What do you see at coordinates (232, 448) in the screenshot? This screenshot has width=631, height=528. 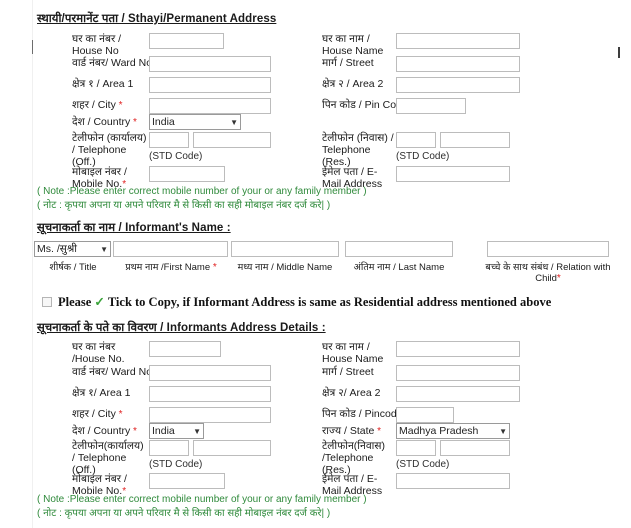 I see `input-informant-telephone-off-number` at bounding box center [232, 448].